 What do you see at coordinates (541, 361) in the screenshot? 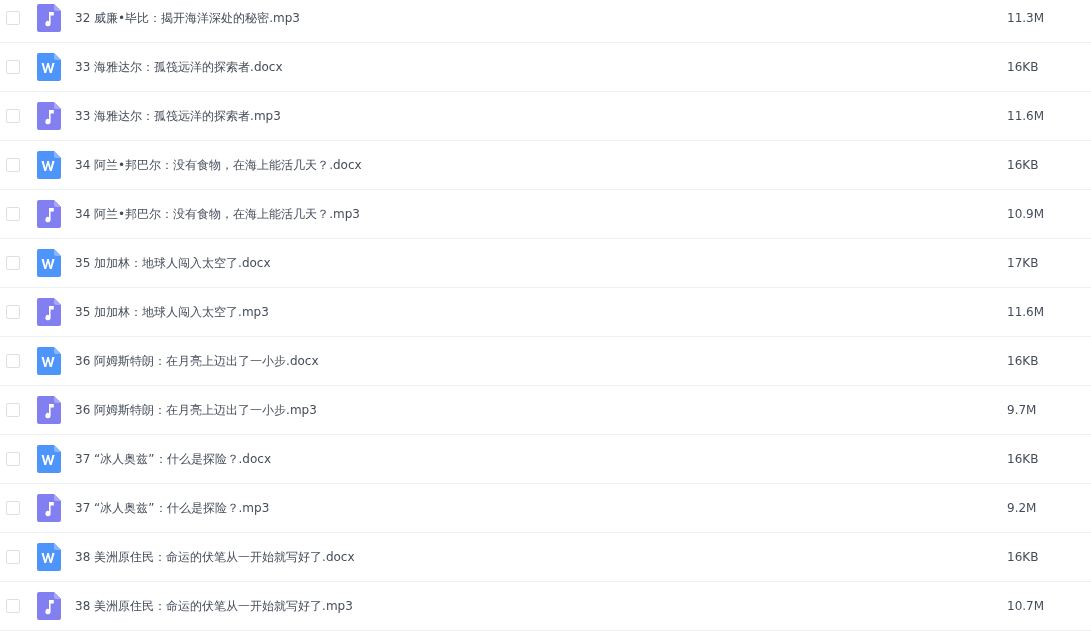
I see `file-name: 36 阿姆斯特朗：在月亮上迈出了一小步.docx` at bounding box center [541, 361].